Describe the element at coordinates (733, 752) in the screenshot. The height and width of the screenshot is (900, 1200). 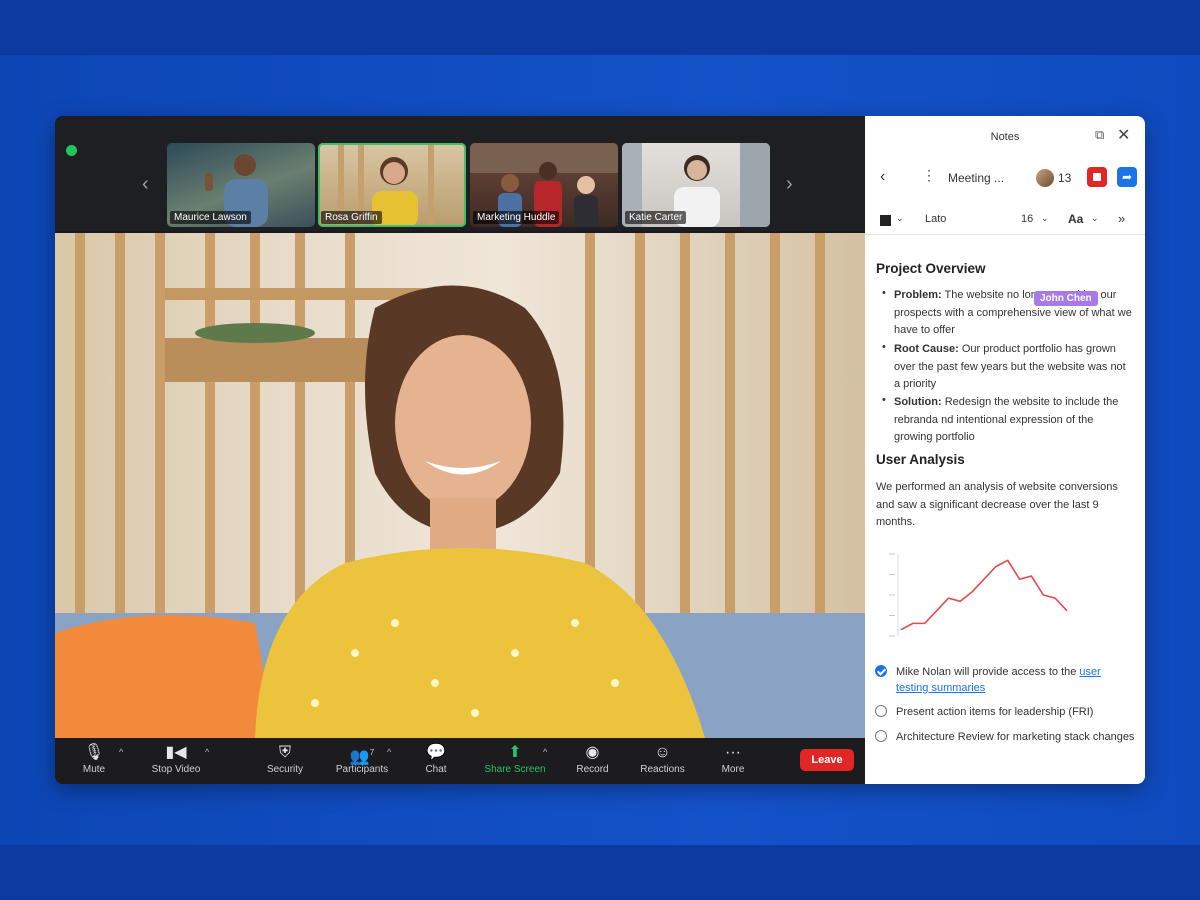
I see `more-dots-icon: ···` at that location.